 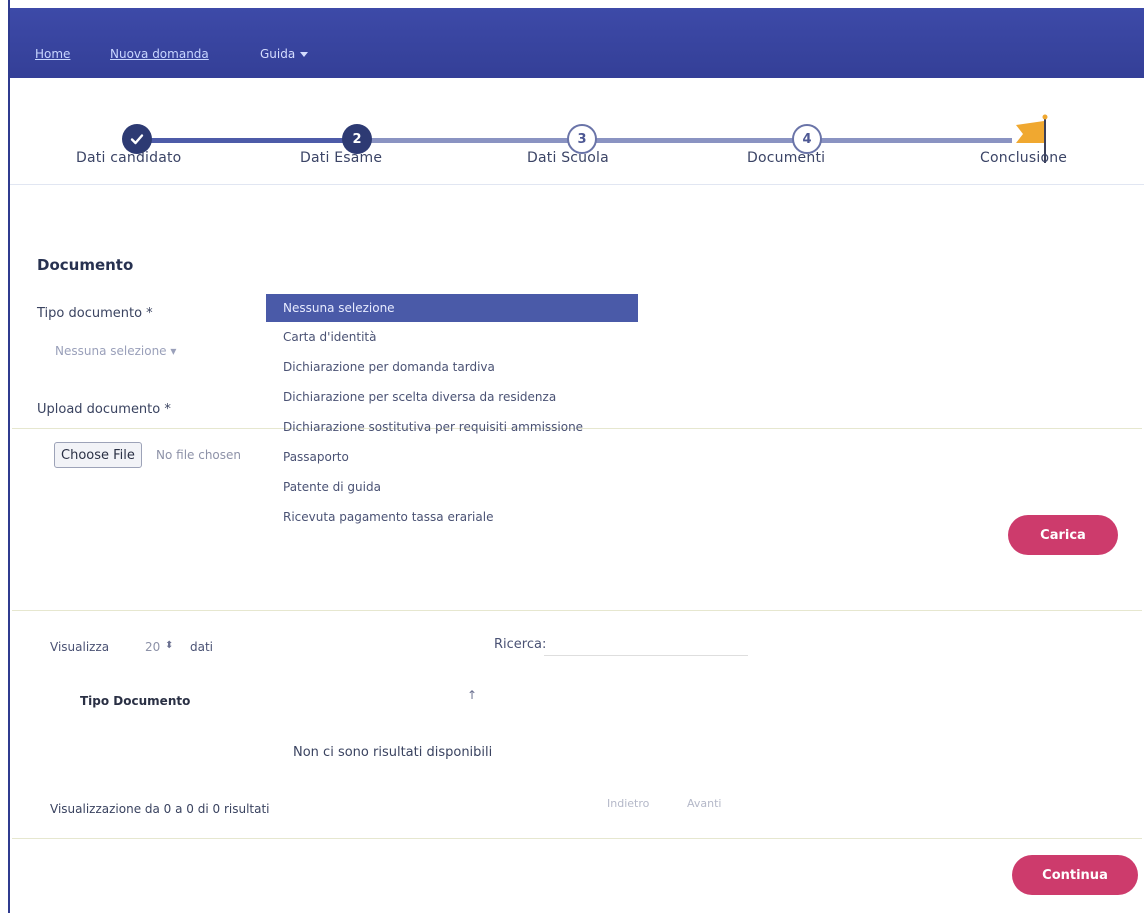 I want to click on dropdown-option: Carta d'identità, so click(x=452, y=337).